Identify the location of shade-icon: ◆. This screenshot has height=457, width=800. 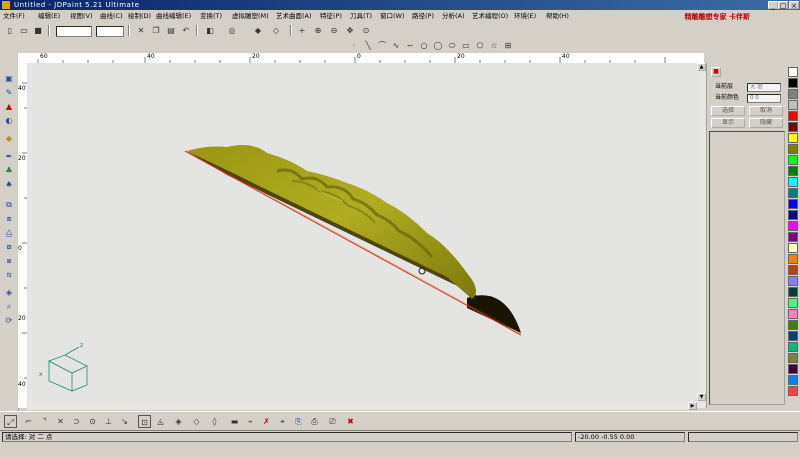
(258, 31).